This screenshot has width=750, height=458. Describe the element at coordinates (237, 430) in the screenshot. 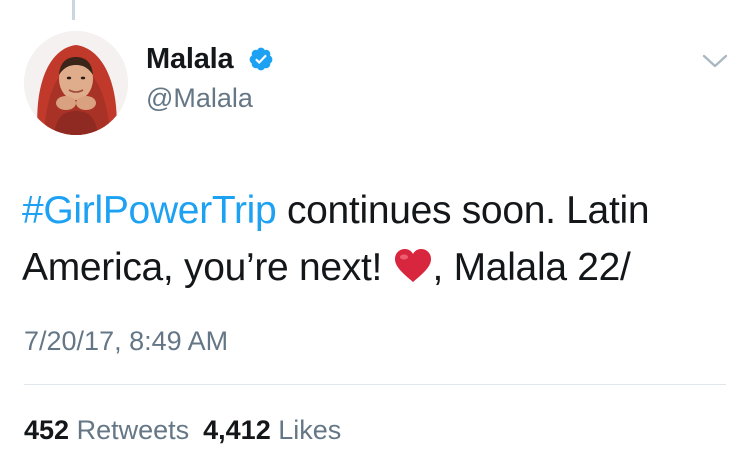

I see `likes-count: 4,412` at that location.